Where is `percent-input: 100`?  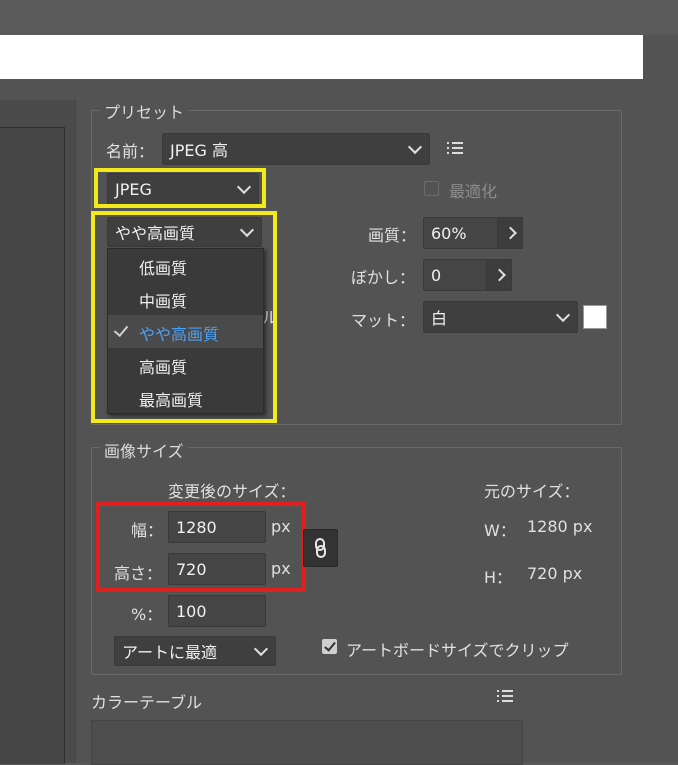 percent-input: 100 is located at coordinates (217, 611).